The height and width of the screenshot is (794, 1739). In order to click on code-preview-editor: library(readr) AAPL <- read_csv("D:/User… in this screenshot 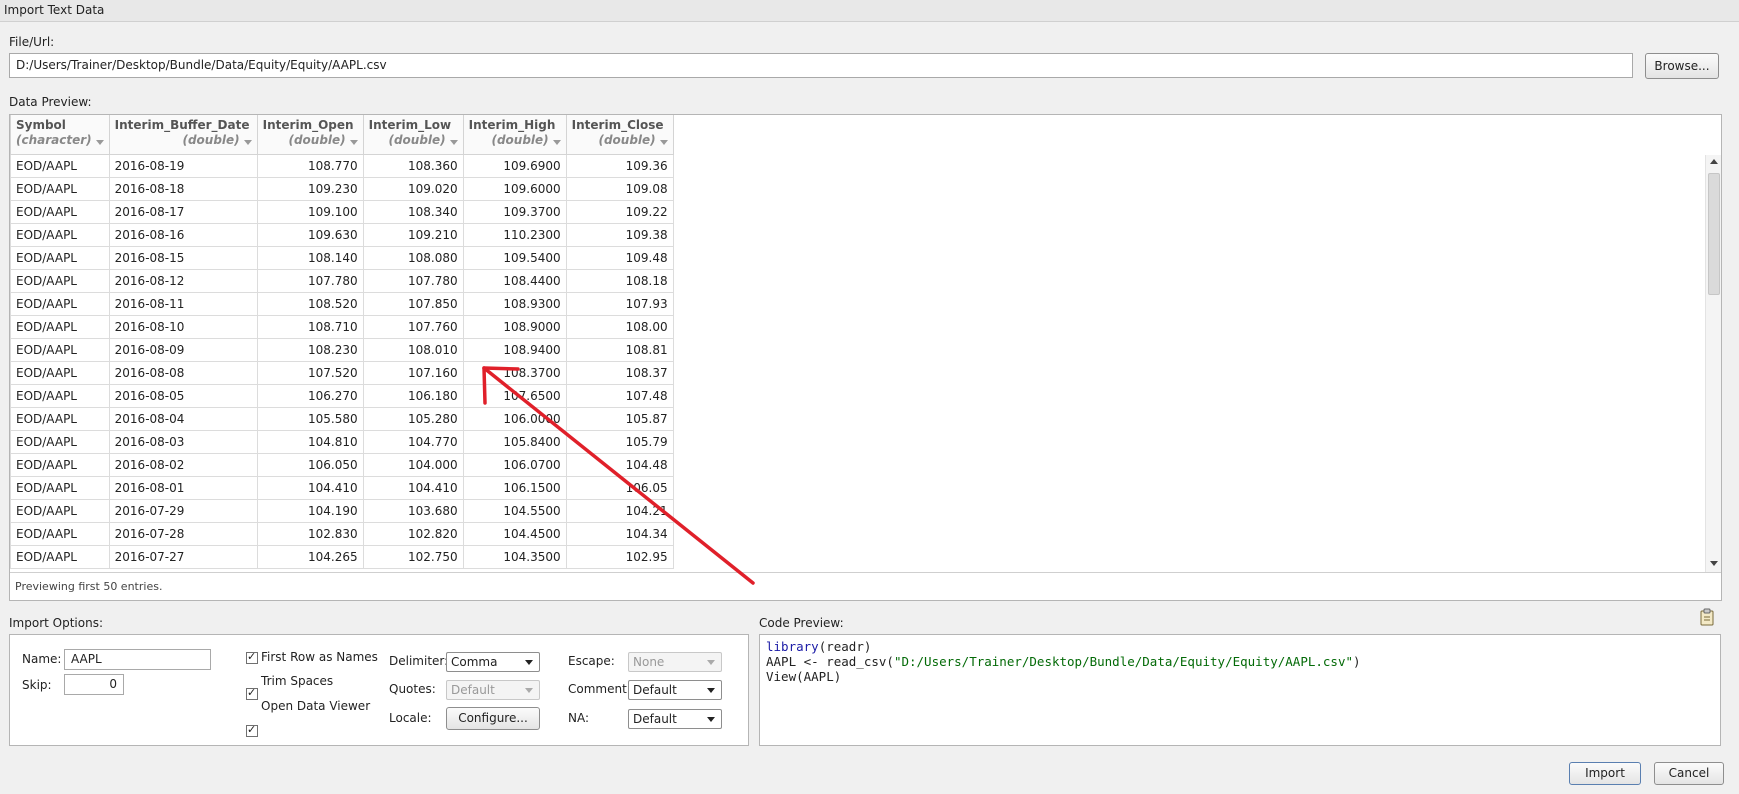, I will do `click(1240, 690)`.